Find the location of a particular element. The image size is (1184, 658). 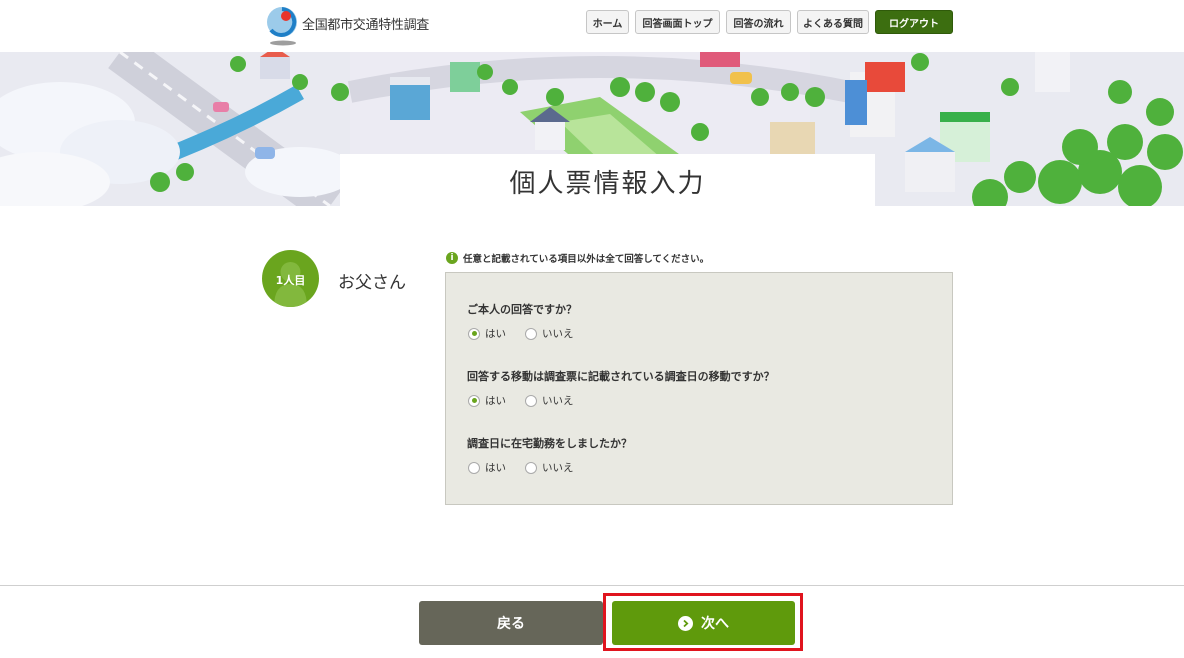

logout-button: ログアウト is located at coordinates (914, 22).